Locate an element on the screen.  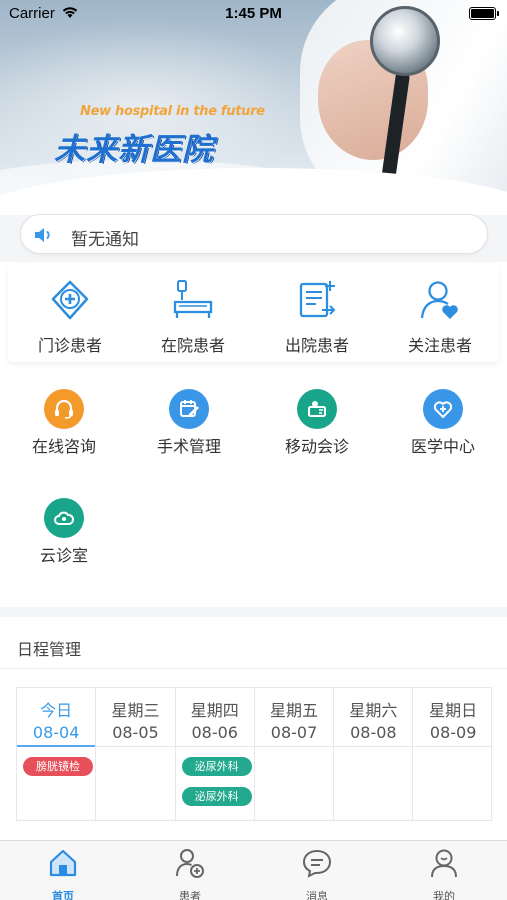
outpatient-icon is located at coordinates (70, 300).